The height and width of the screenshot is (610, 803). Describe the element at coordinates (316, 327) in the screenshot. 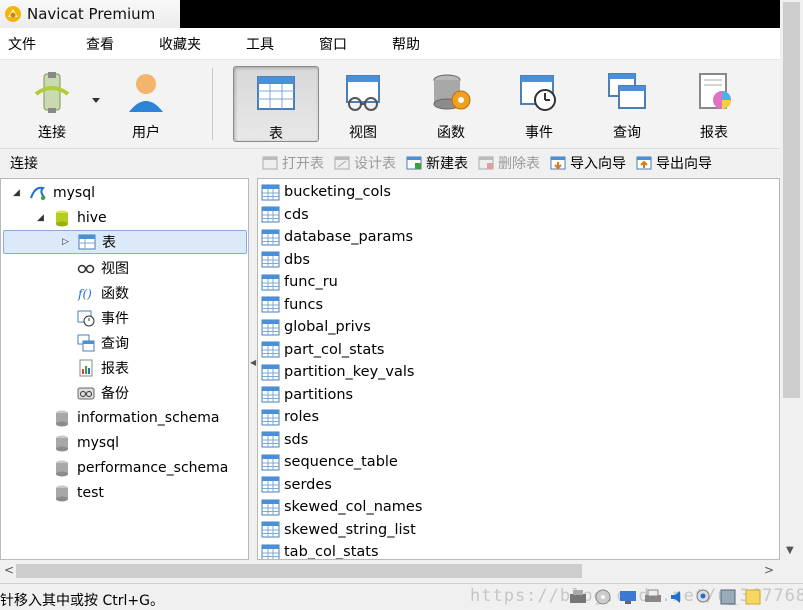

I see `table-list-item: global_privs` at that location.